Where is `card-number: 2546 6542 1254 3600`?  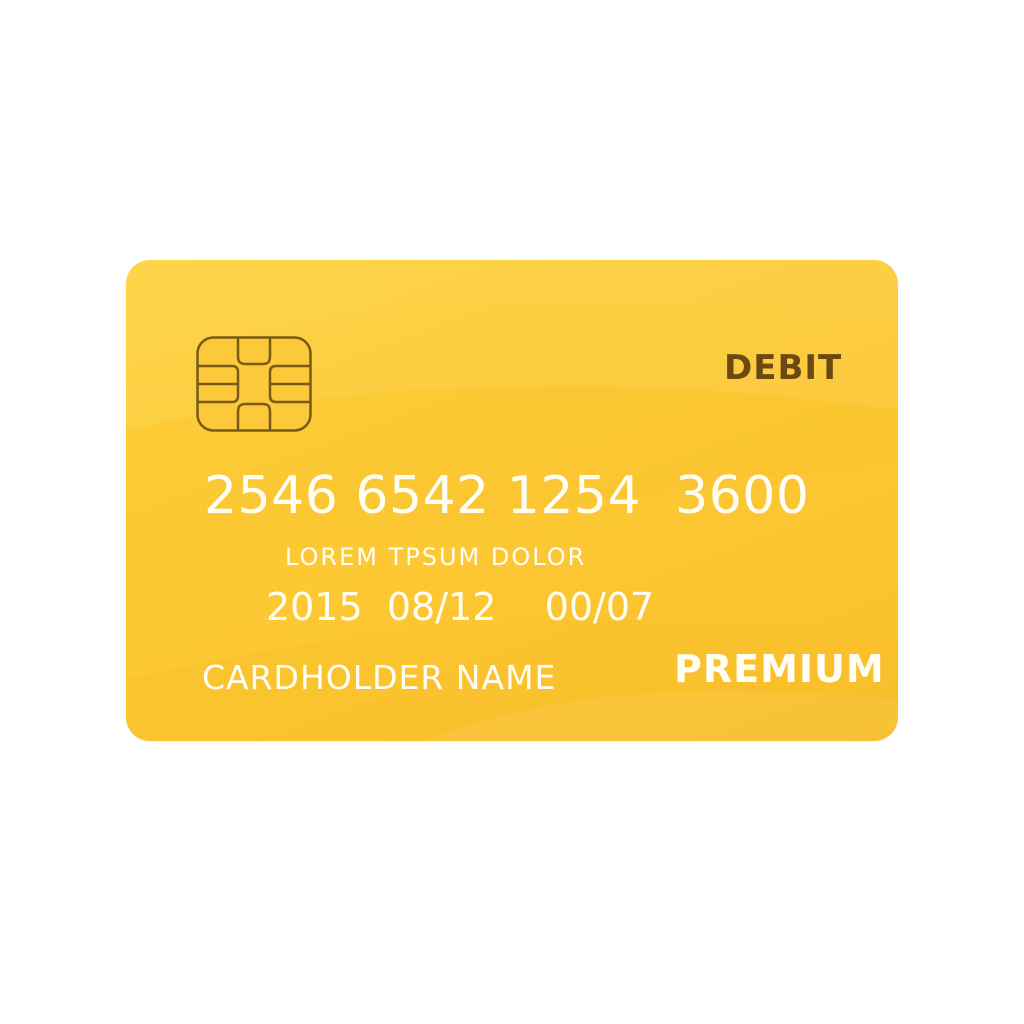 card-number: 2546 6542 1254 3600 is located at coordinates (507, 496).